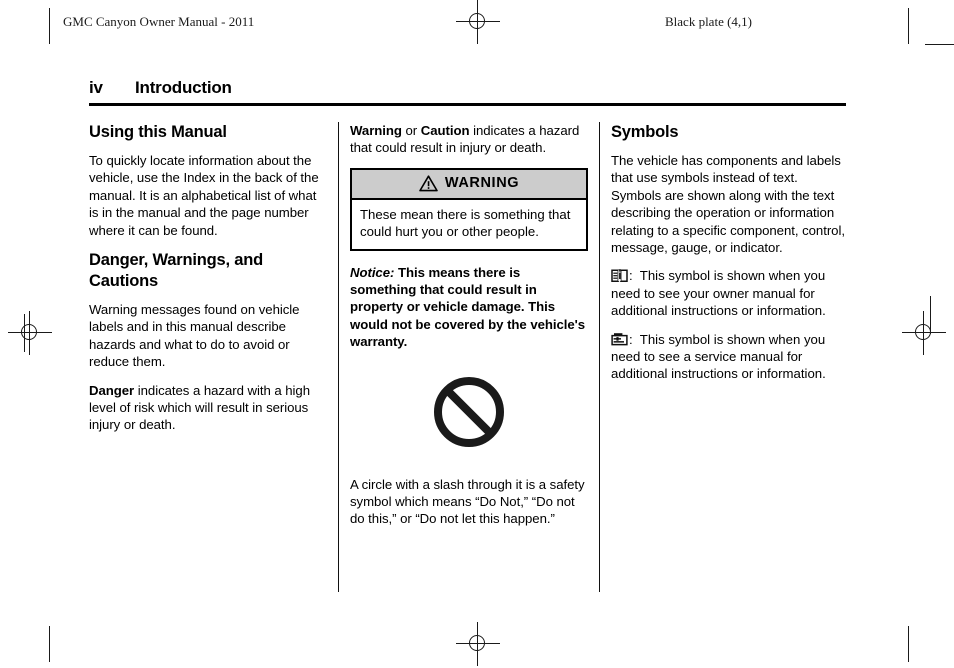  I want to click on crop-mark-header-right-rule, so click(939, 44).